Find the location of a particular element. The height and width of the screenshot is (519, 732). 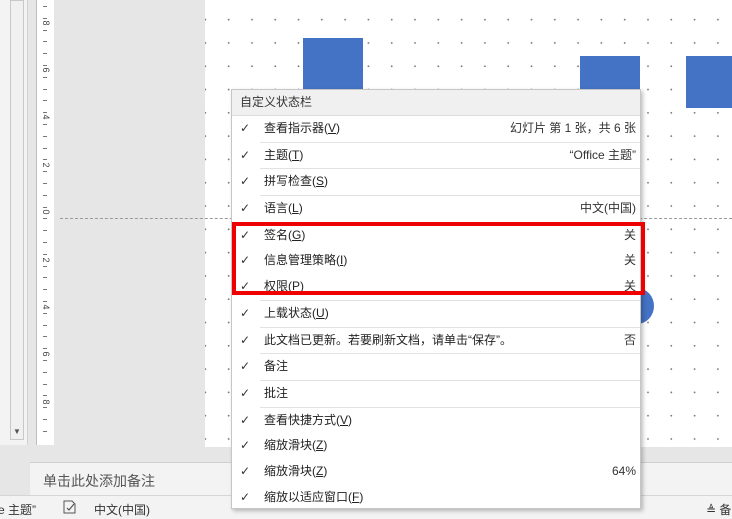

menu-item-label: 主题(T) is located at coordinates (284, 154).